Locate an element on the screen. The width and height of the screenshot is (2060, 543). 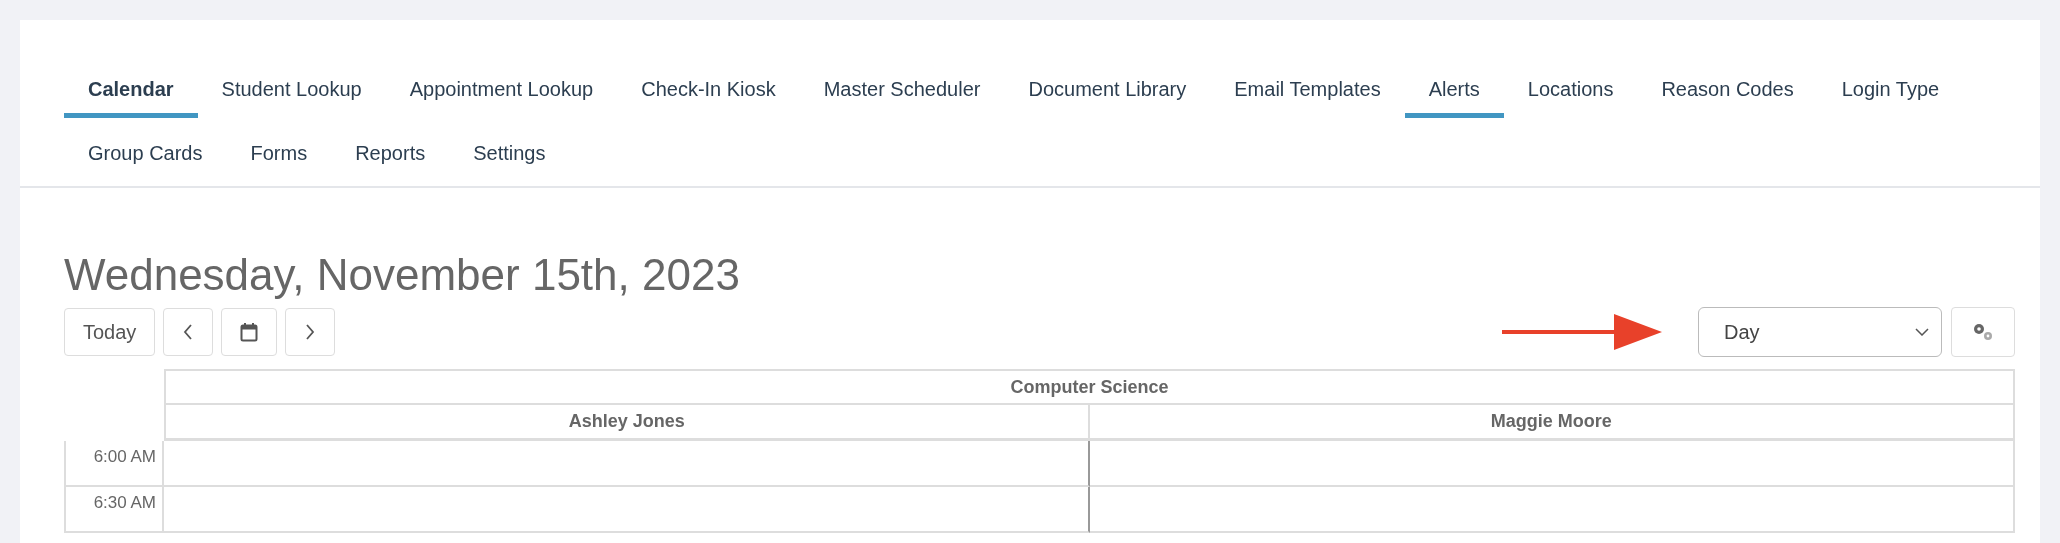
group-header: Computer Science is located at coordinates (1089, 387).